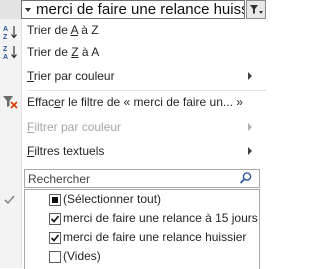 This screenshot has width=320, height=269. I want to click on label-part: iltrer par couleur, so click(78, 127).